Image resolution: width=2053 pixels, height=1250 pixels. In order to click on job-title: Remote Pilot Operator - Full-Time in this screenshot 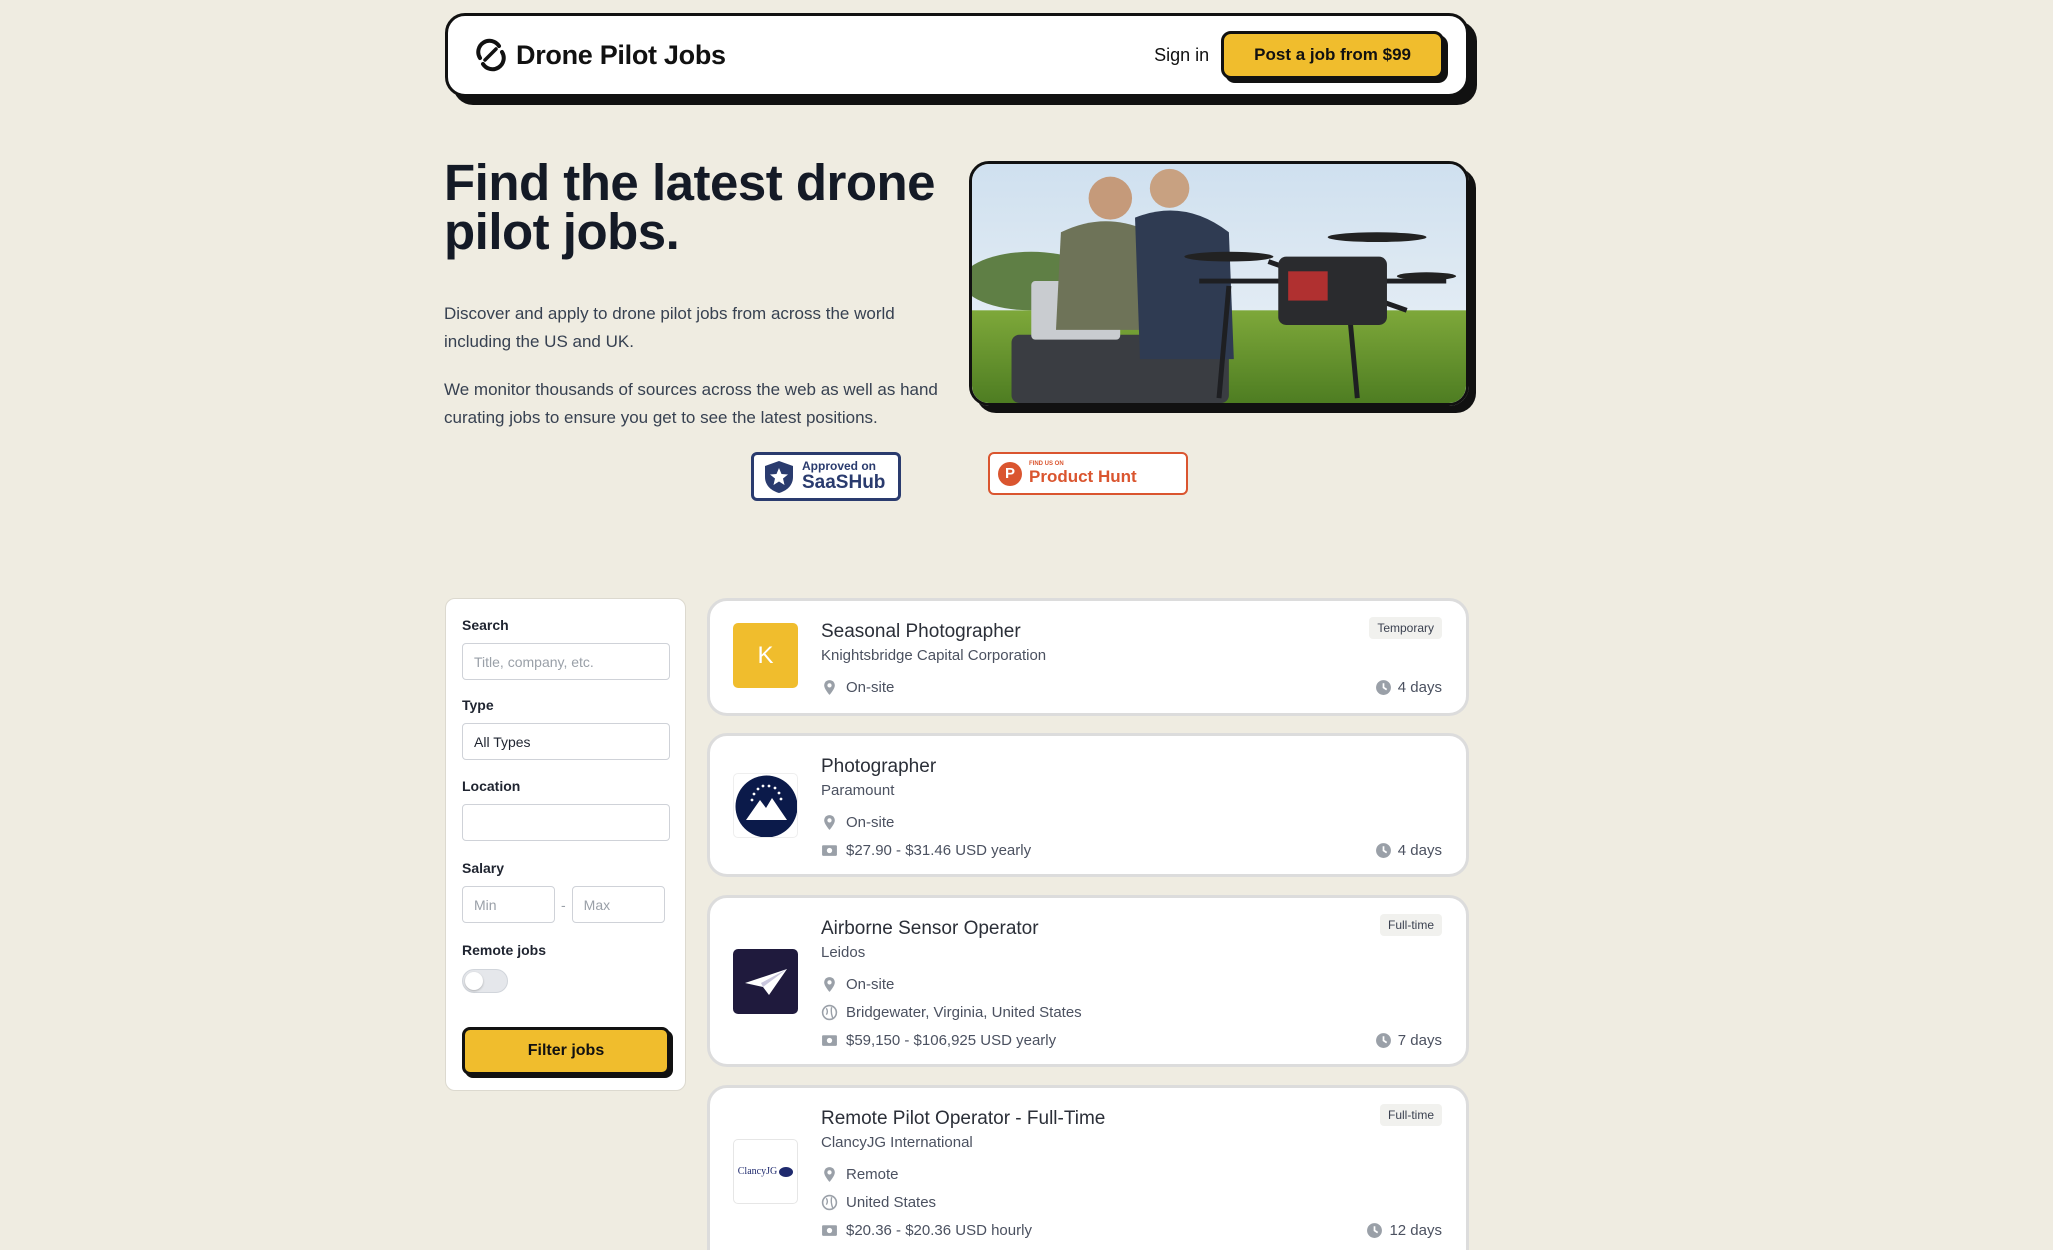, I will do `click(963, 1119)`.